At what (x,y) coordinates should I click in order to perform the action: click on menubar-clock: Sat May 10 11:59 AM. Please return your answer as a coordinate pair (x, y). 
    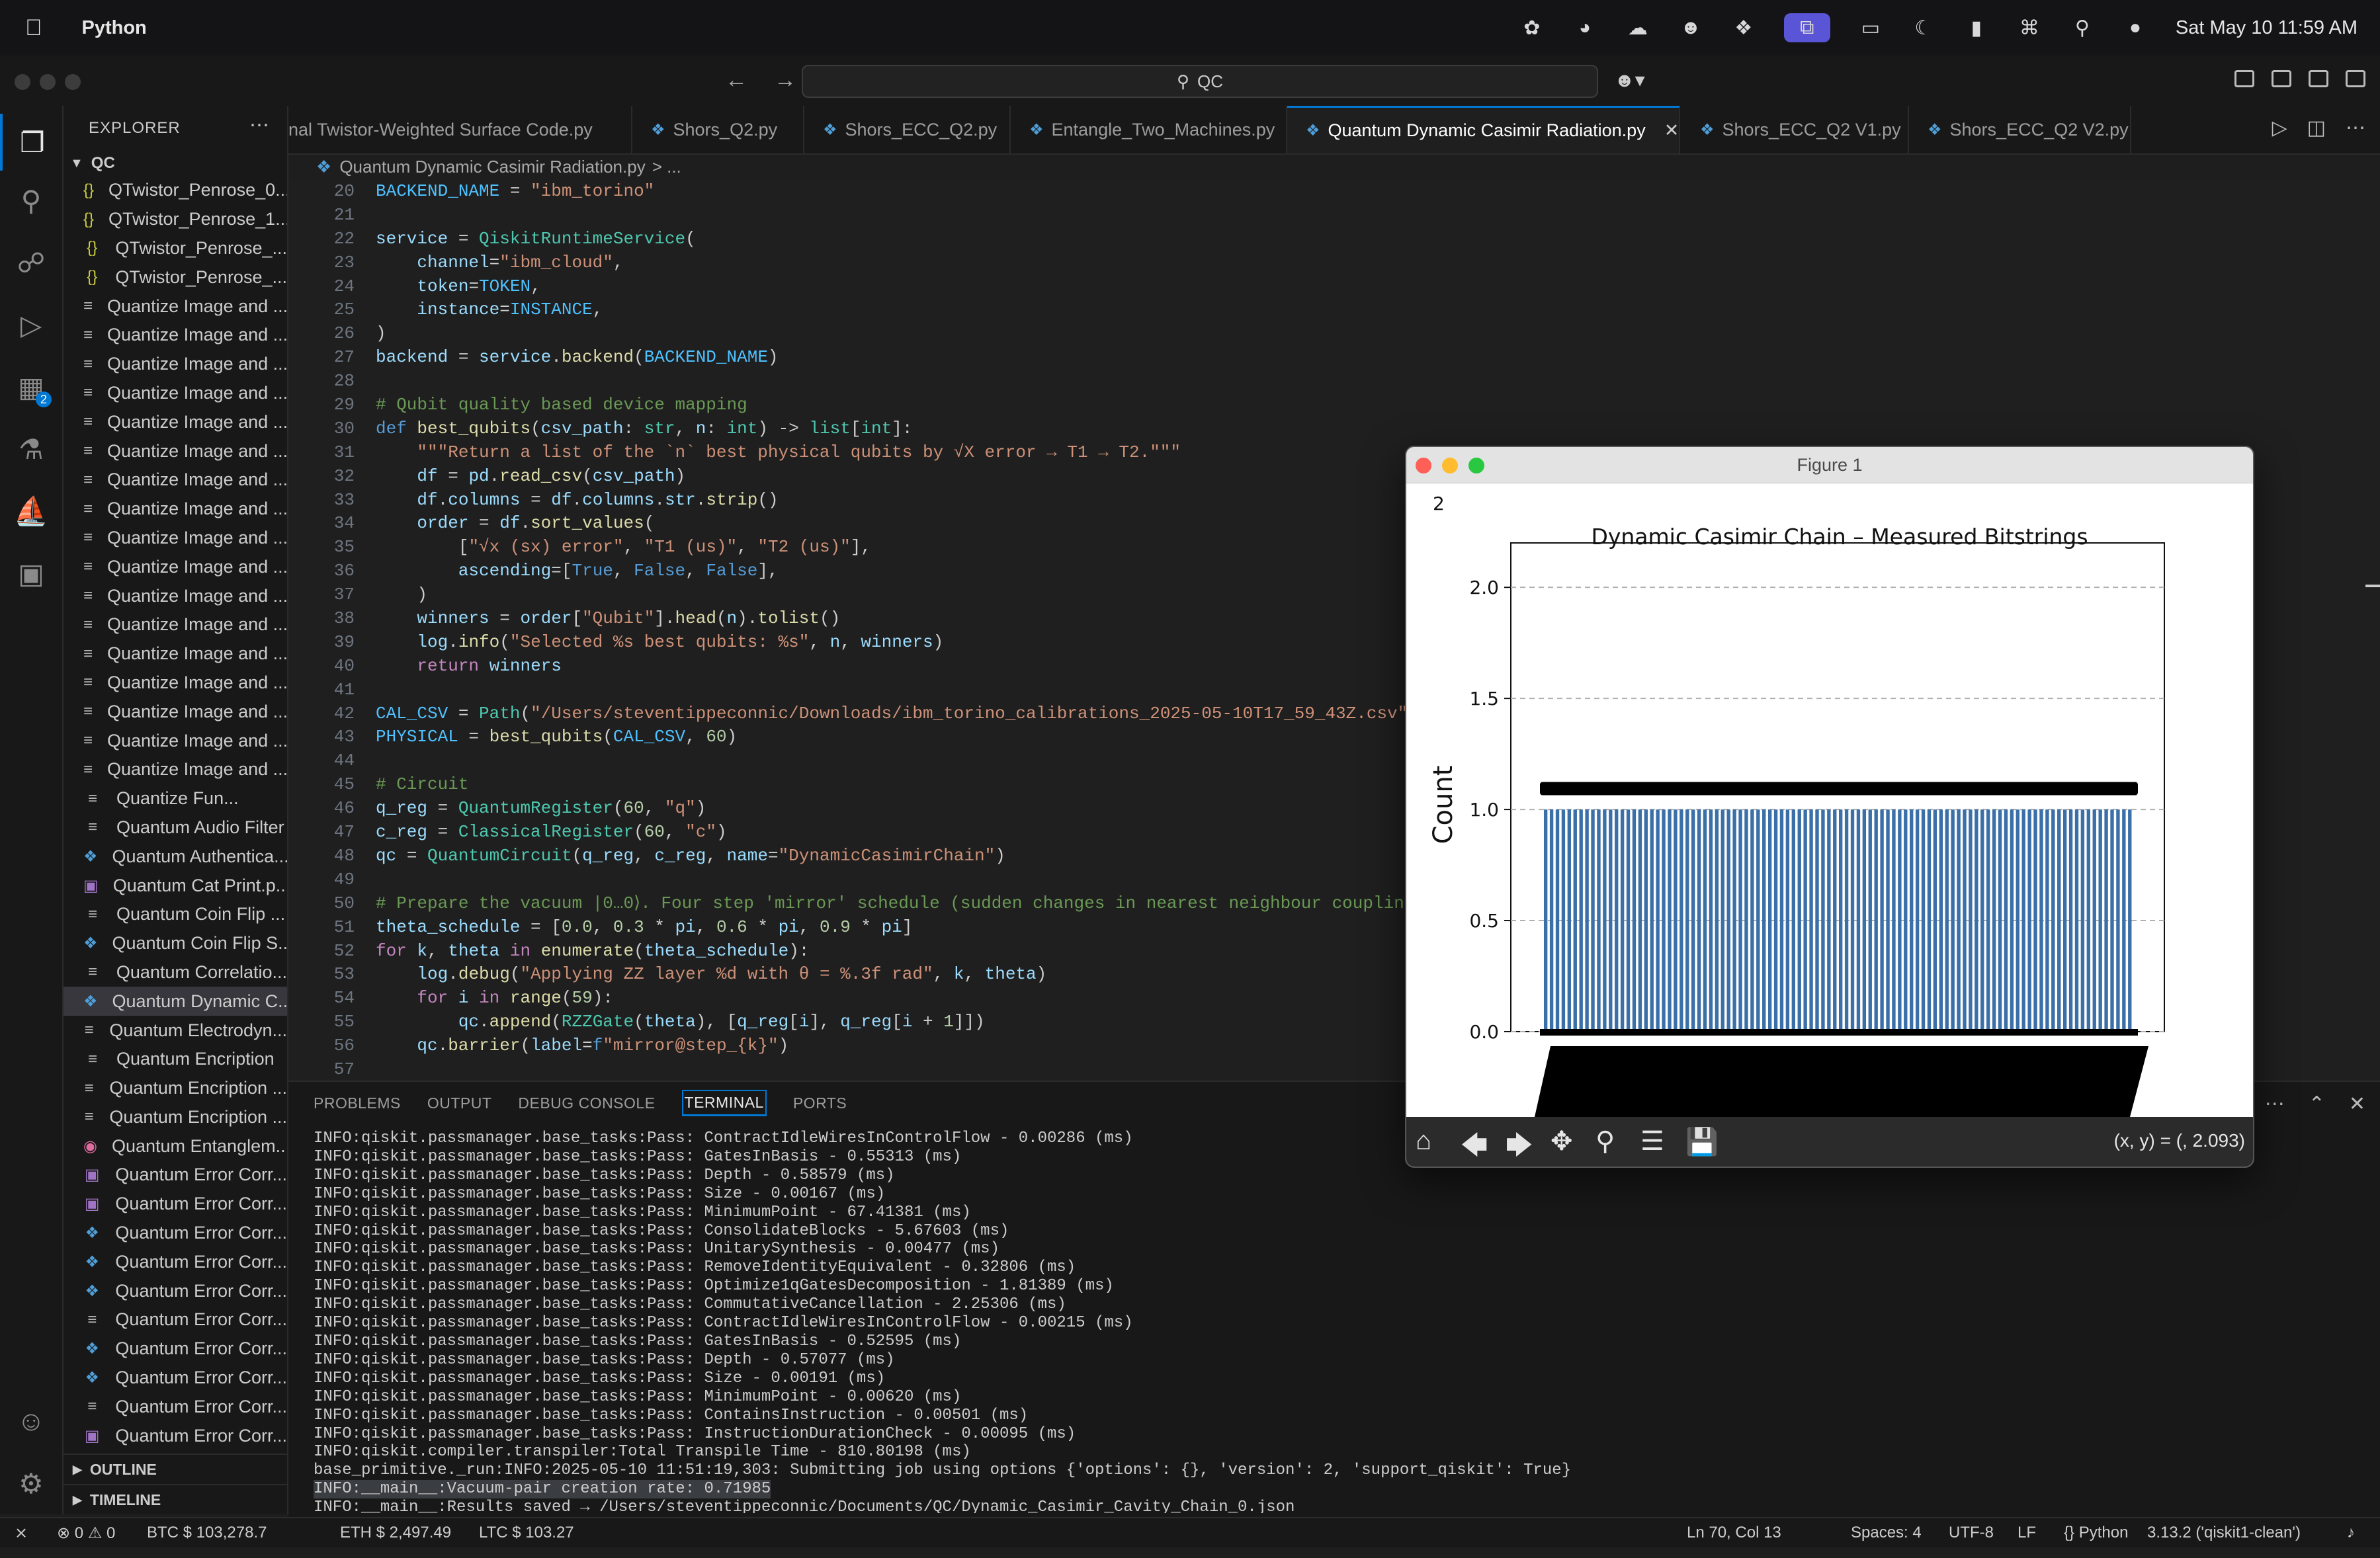
    Looking at the image, I should click on (2267, 28).